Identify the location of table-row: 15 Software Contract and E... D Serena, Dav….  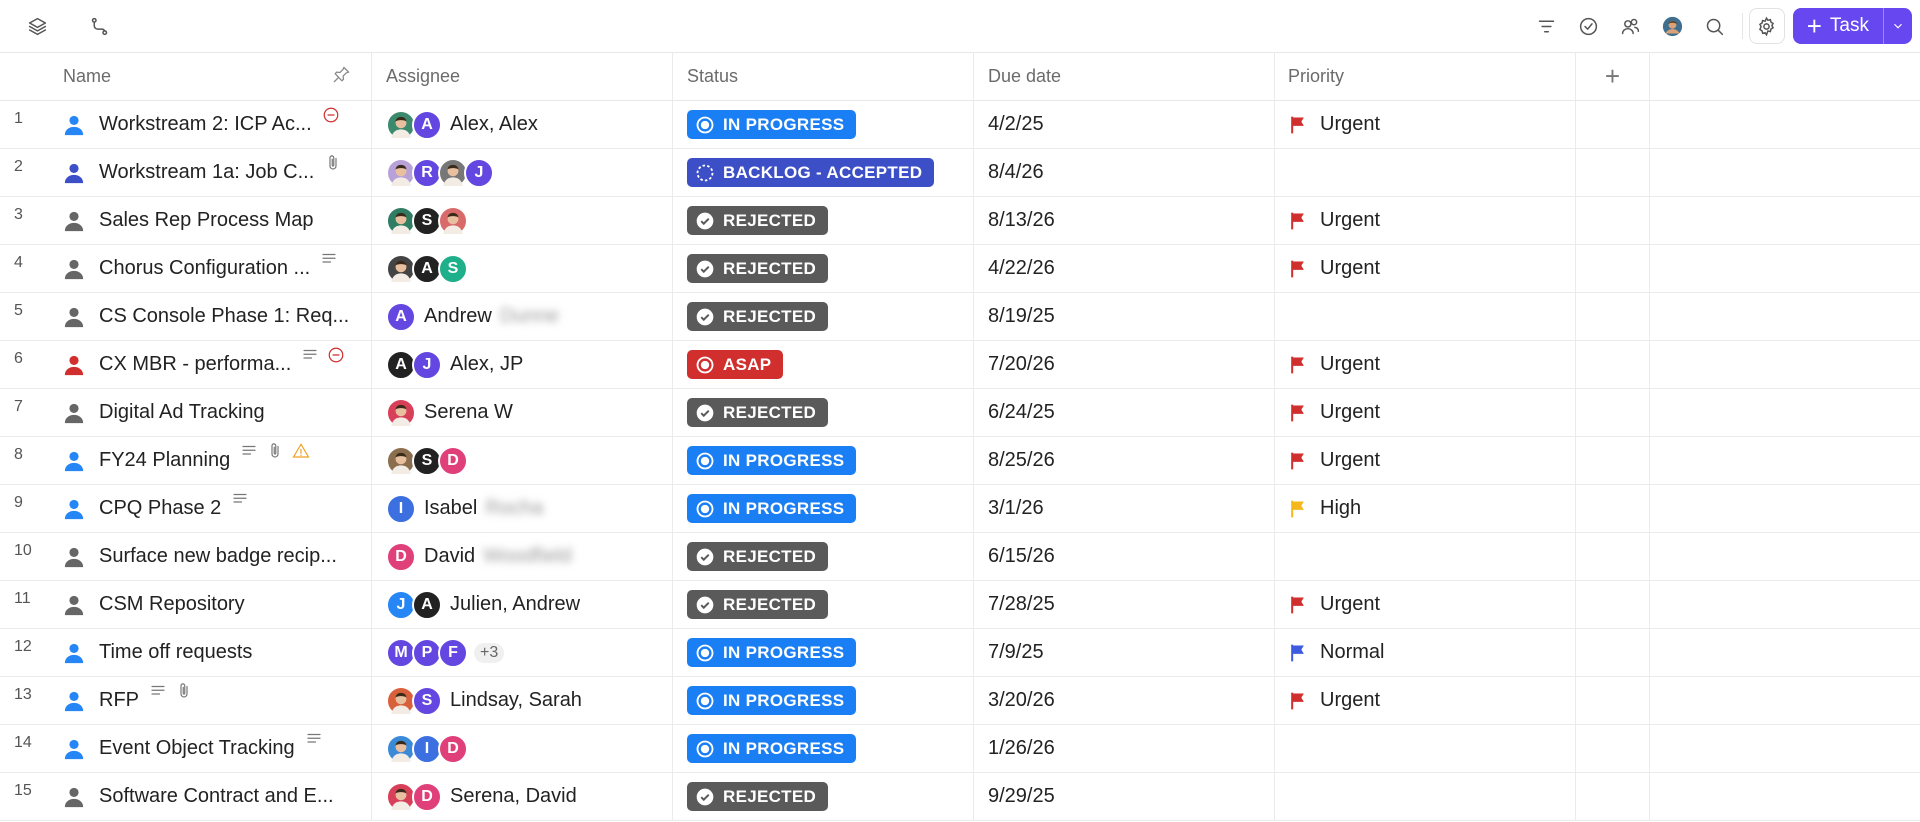
(960, 797).